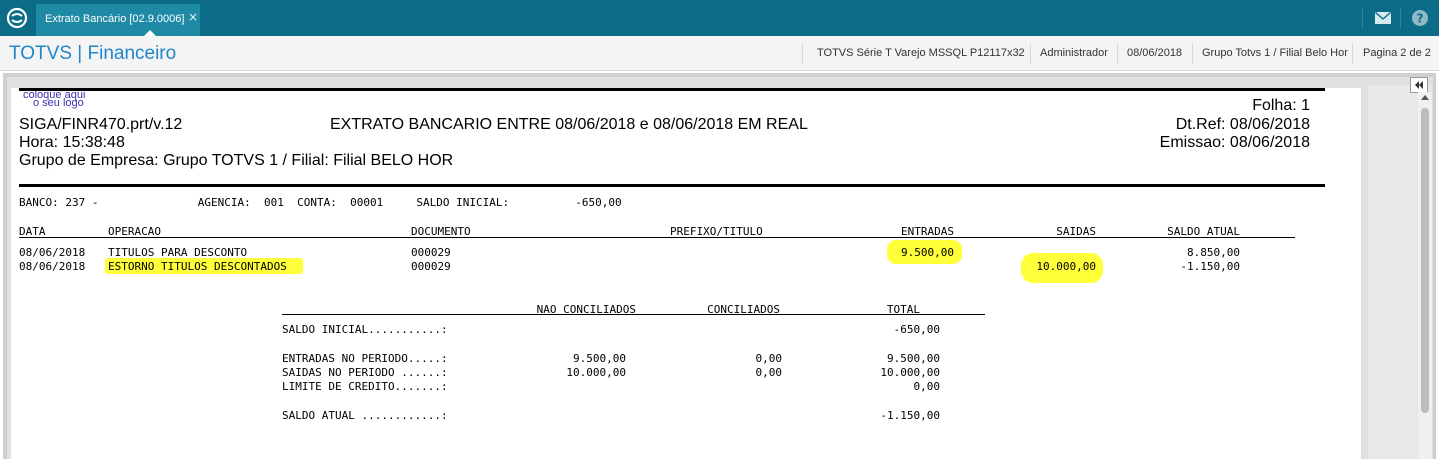 The image size is (1439, 463). I want to click on summary-entradas-label: ENTRADAS NO PERIODO.....:, so click(365, 358).